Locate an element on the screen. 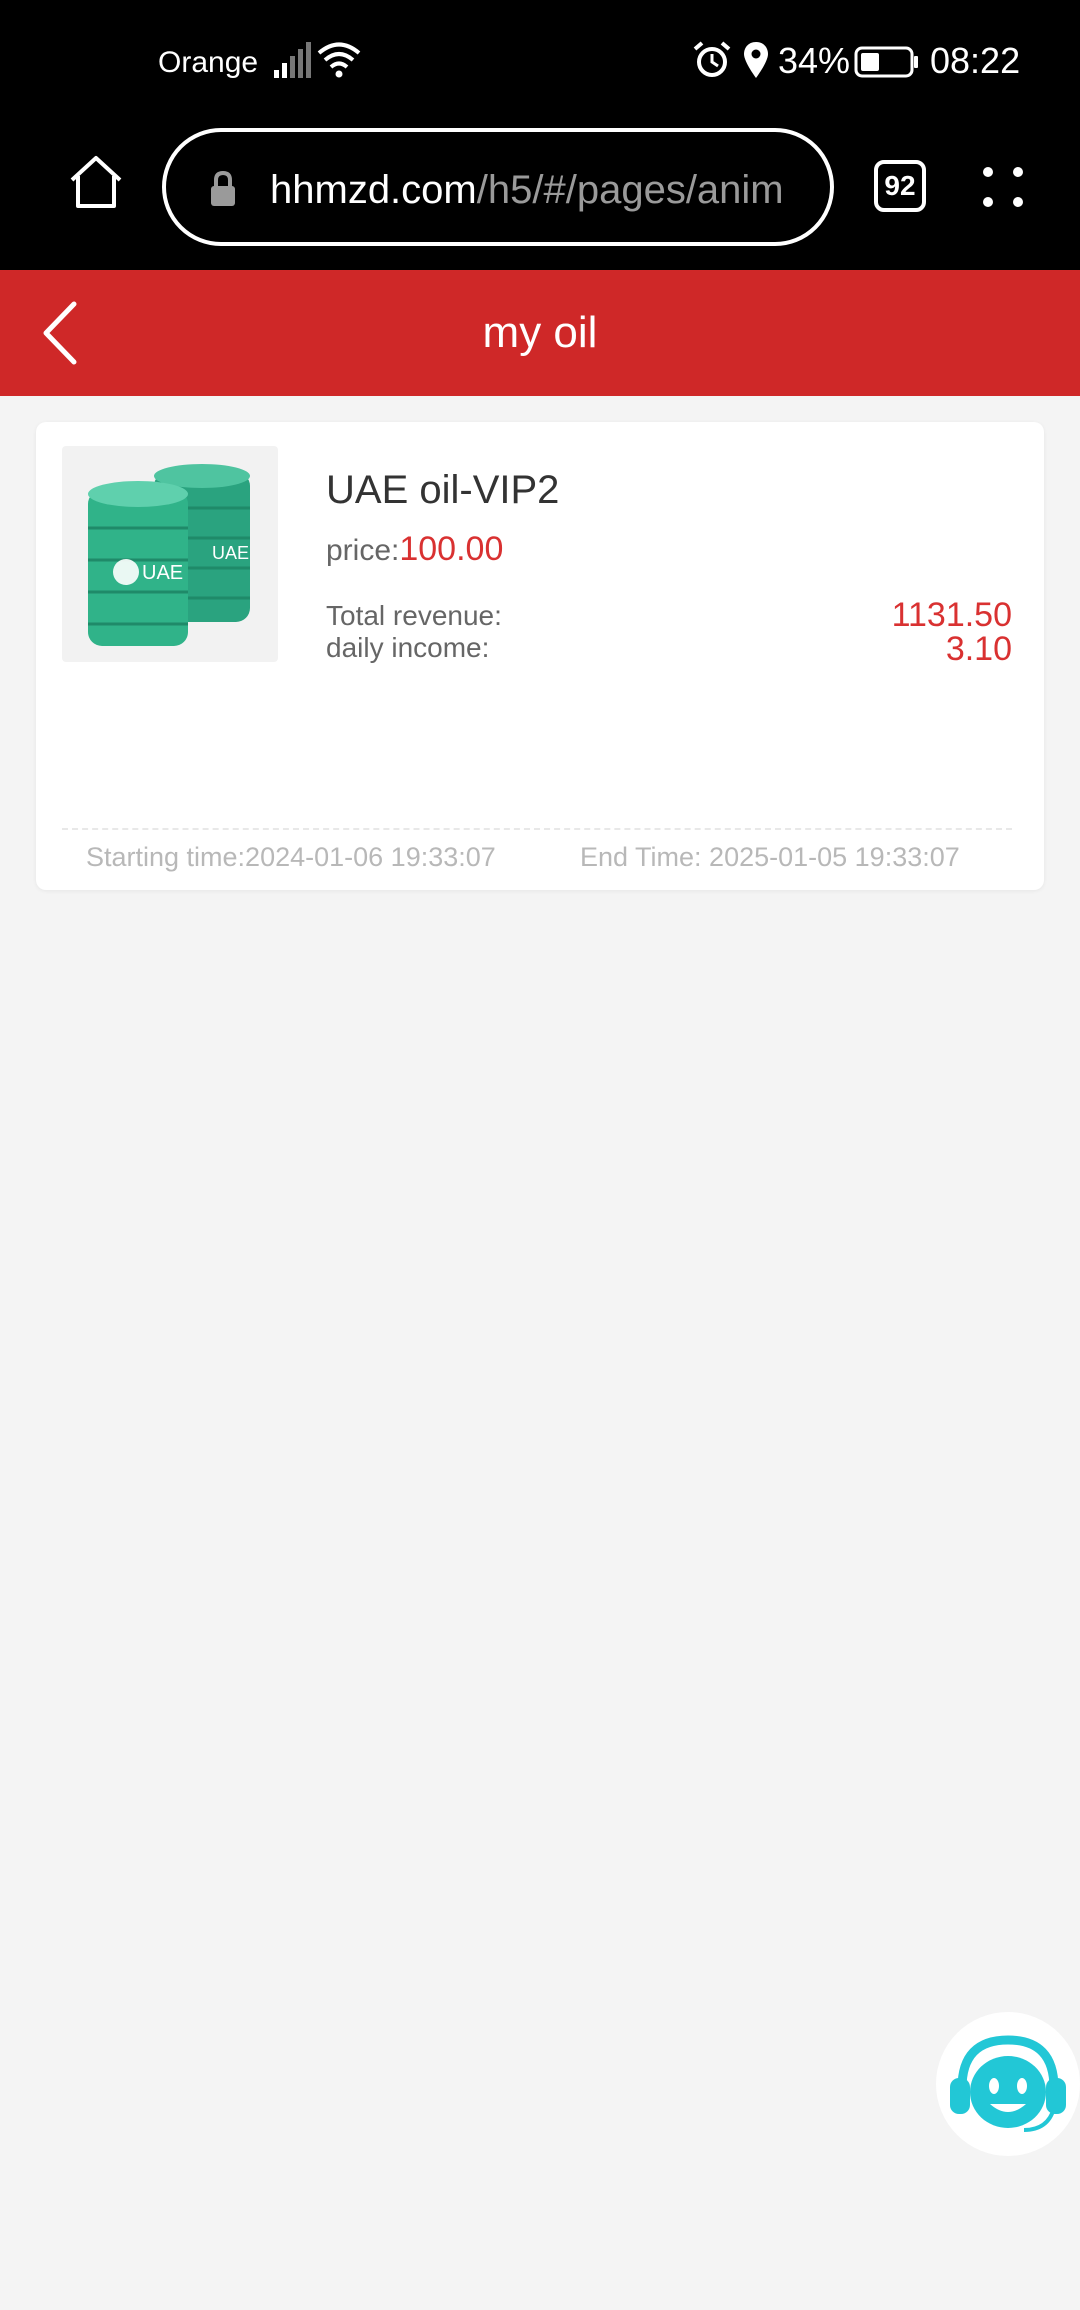 This screenshot has height=2310, width=1080. app-header: my oil is located at coordinates (540, 333).